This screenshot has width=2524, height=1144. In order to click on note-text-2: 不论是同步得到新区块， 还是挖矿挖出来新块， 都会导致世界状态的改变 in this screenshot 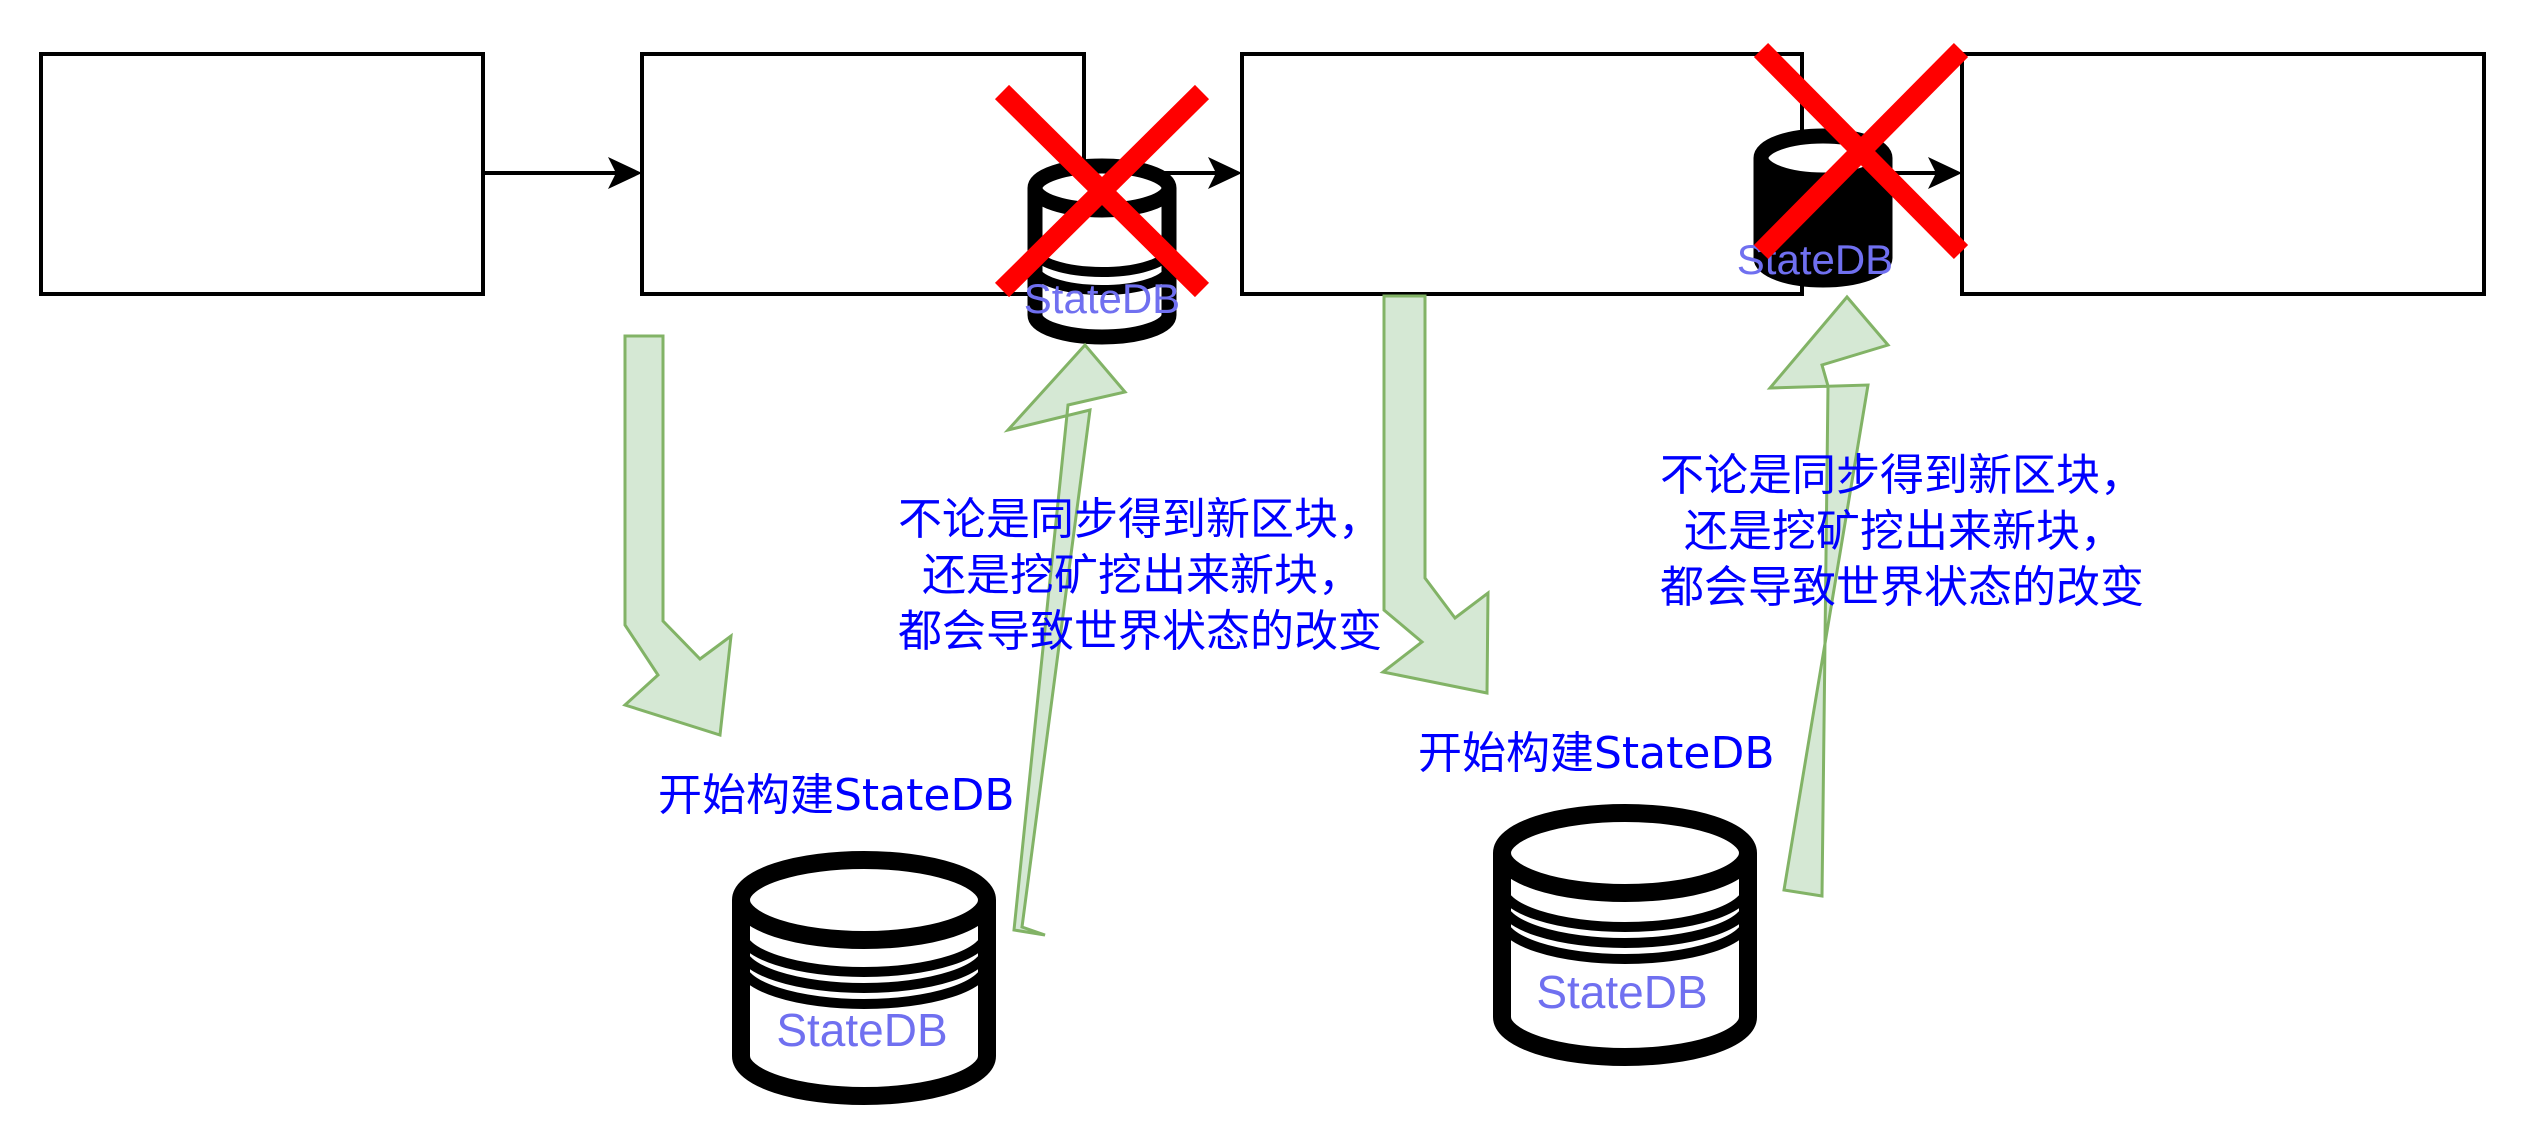, I will do `click(1902, 531)`.